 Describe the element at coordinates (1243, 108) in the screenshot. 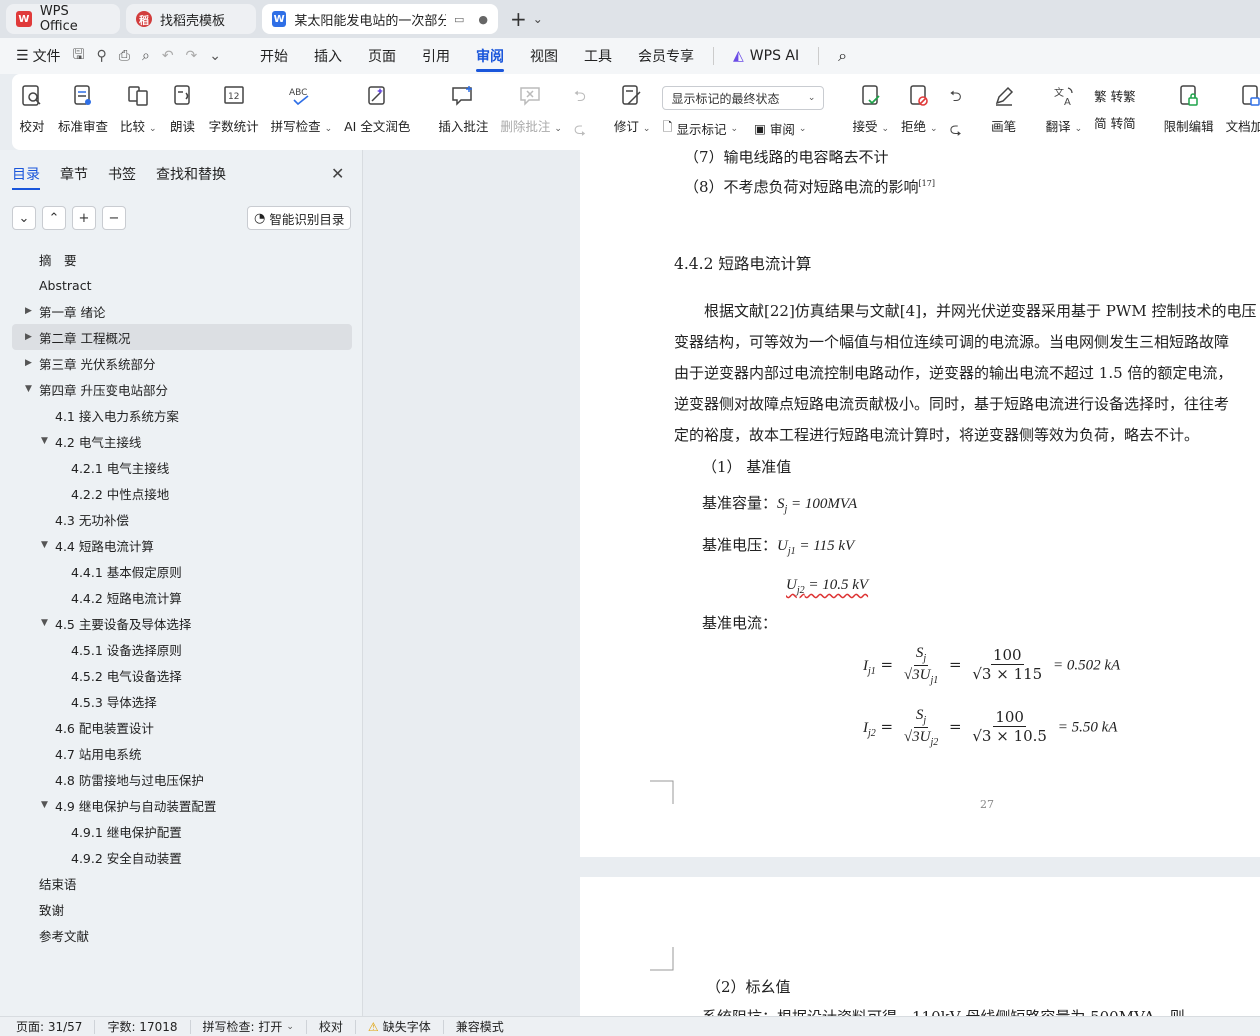

I see `doc-encrypt-button: 文档加密` at that location.